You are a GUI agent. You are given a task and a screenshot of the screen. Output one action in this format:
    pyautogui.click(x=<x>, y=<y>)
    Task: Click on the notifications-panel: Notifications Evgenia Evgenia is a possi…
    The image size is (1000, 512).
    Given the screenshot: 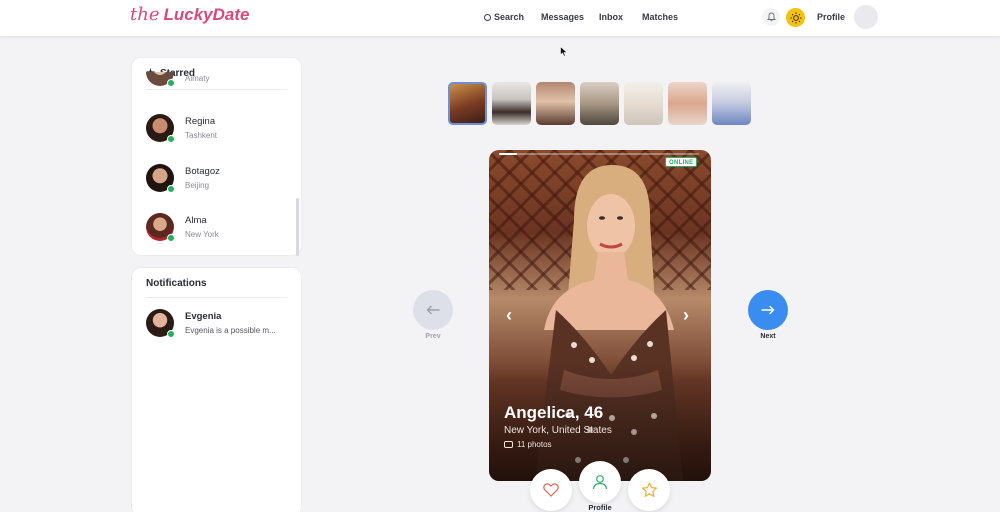 What is the action you would take?
    pyautogui.click(x=216, y=389)
    